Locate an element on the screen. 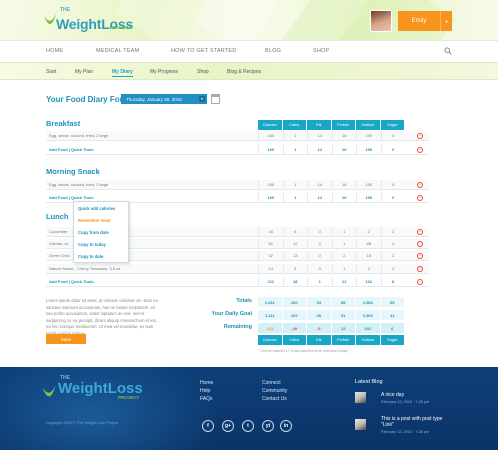  user-menu-button: Emily ▼ is located at coordinates (425, 21).